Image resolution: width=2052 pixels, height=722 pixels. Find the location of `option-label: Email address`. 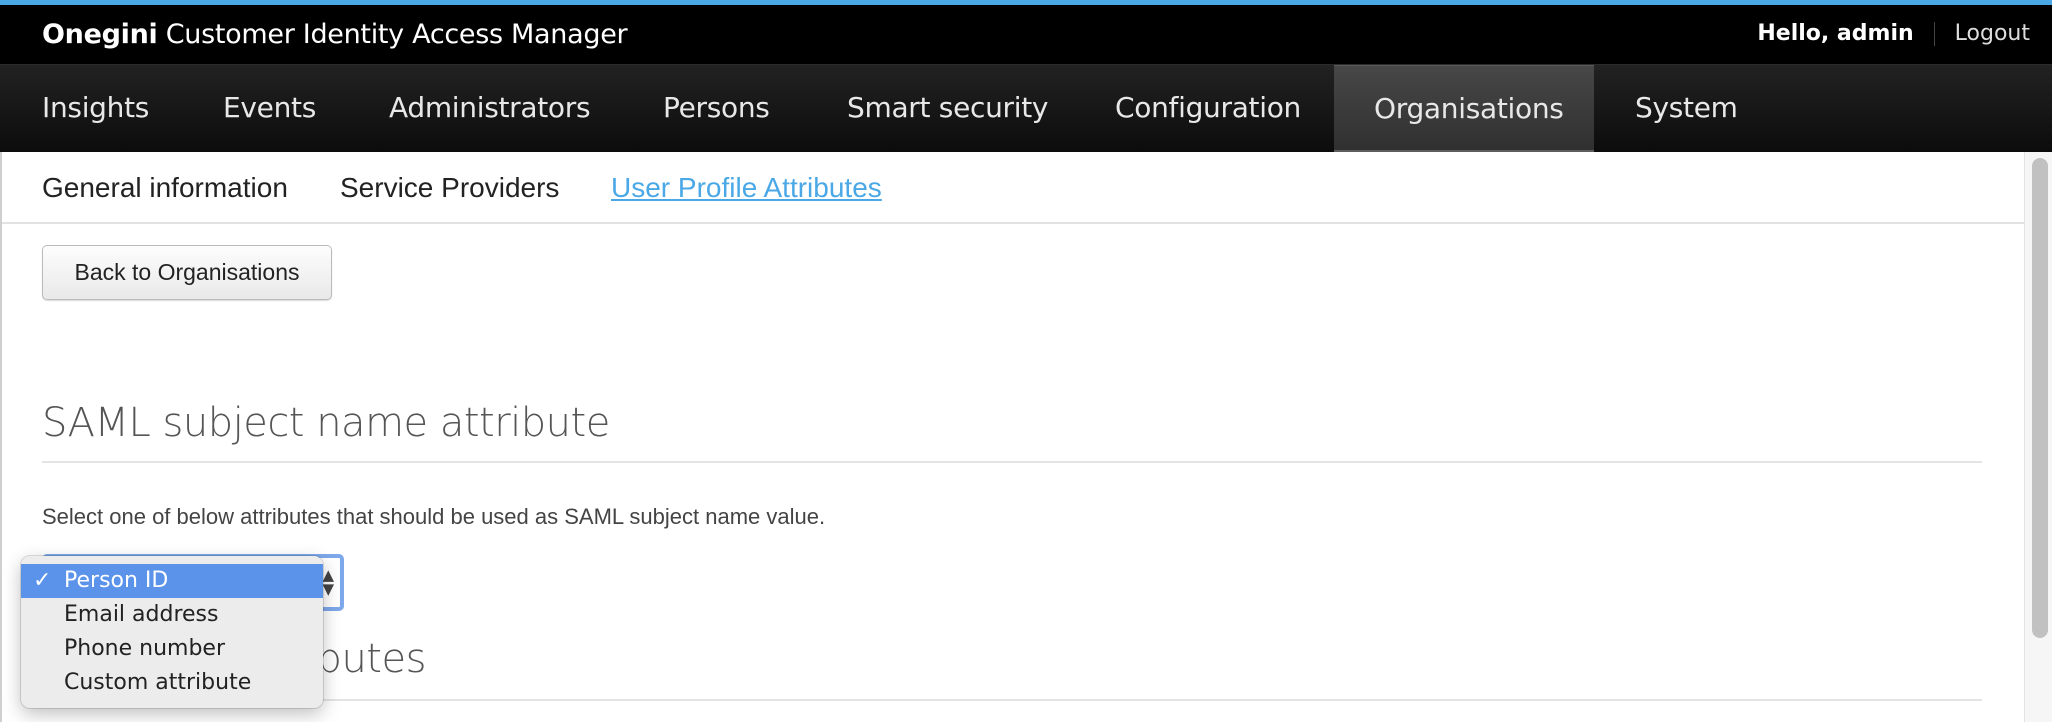

option-label: Email address is located at coordinates (141, 614).